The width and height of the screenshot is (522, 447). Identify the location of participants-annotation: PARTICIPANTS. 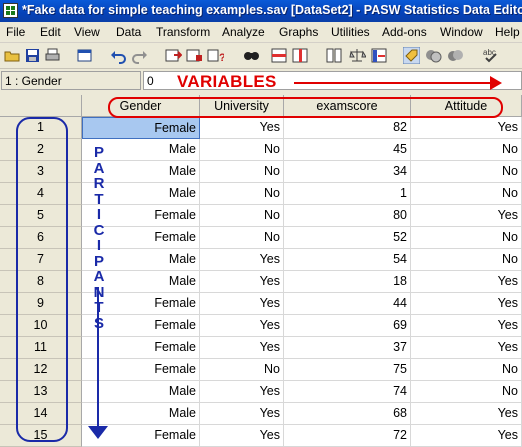
(99, 238).